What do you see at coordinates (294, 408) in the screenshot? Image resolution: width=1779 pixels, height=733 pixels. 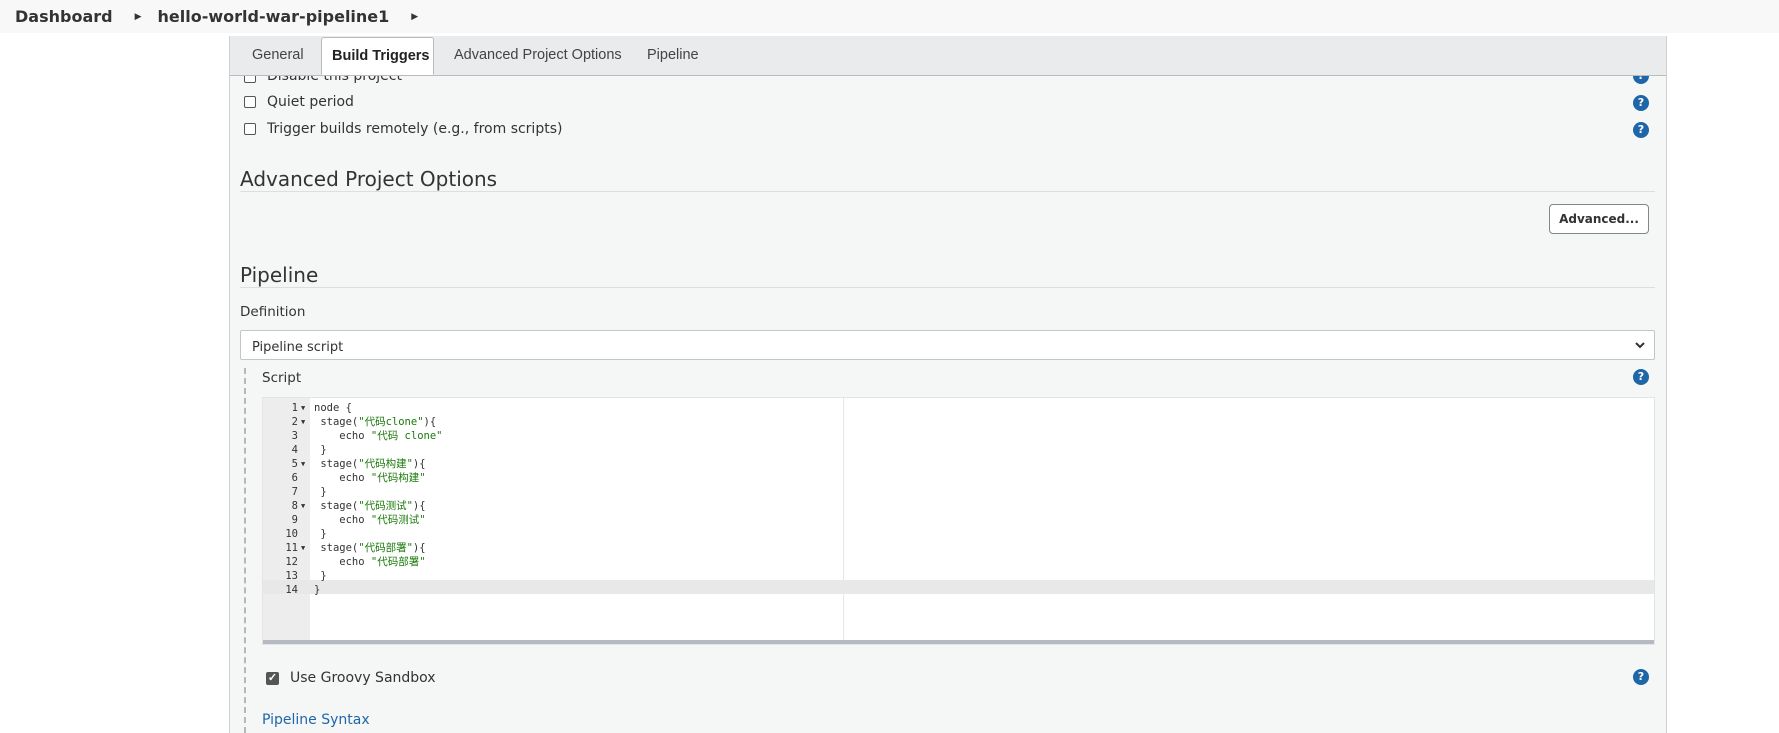 I see `line-number: 1` at bounding box center [294, 408].